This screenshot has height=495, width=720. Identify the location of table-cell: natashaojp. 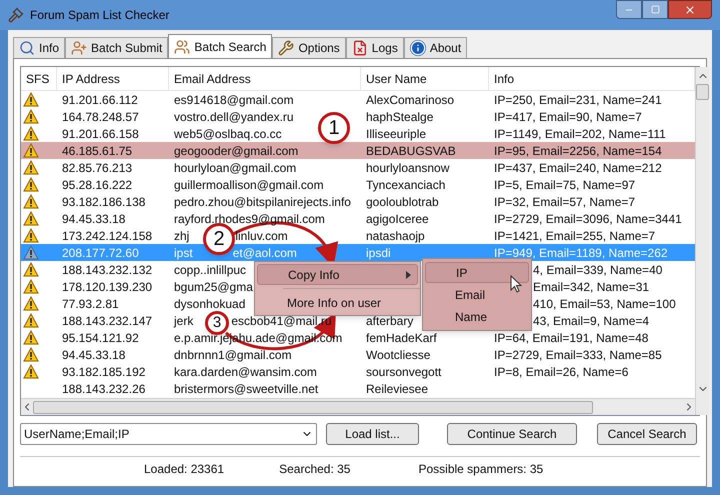
(395, 235).